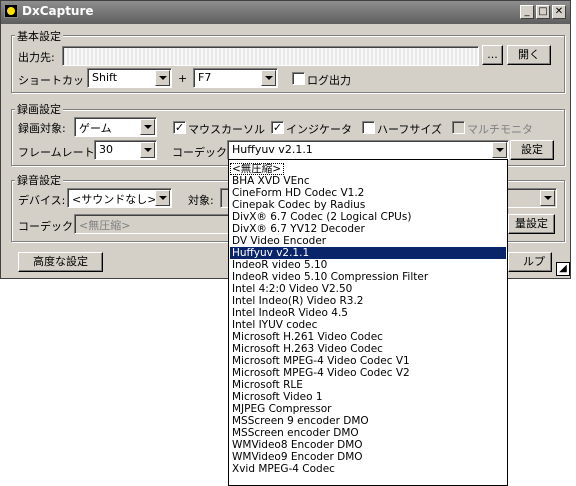 Image resolution: width=576 pixels, height=486 pixels. What do you see at coordinates (530, 262) in the screenshot?
I see `help-button: ルプ` at bounding box center [530, 262].